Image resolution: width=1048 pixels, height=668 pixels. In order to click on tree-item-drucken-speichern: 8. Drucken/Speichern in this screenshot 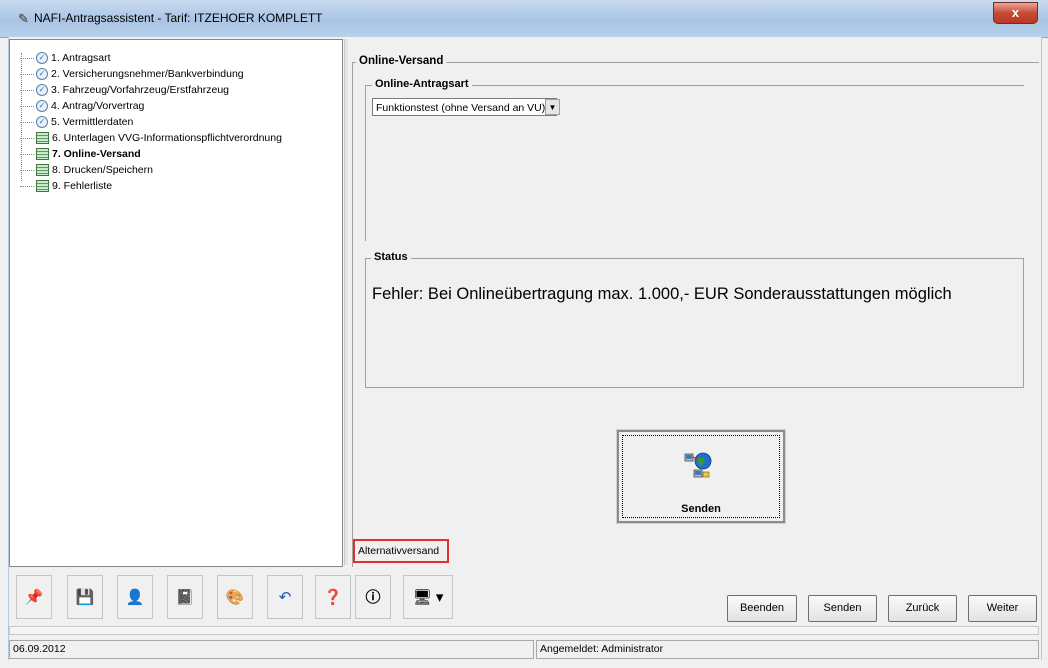, I will do `click(86, 172)`.